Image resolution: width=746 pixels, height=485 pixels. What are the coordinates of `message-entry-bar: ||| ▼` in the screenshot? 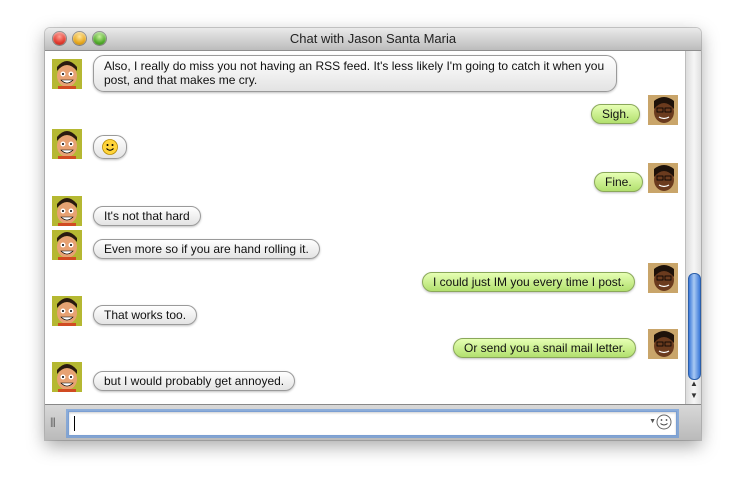 It's located at (373, 422).